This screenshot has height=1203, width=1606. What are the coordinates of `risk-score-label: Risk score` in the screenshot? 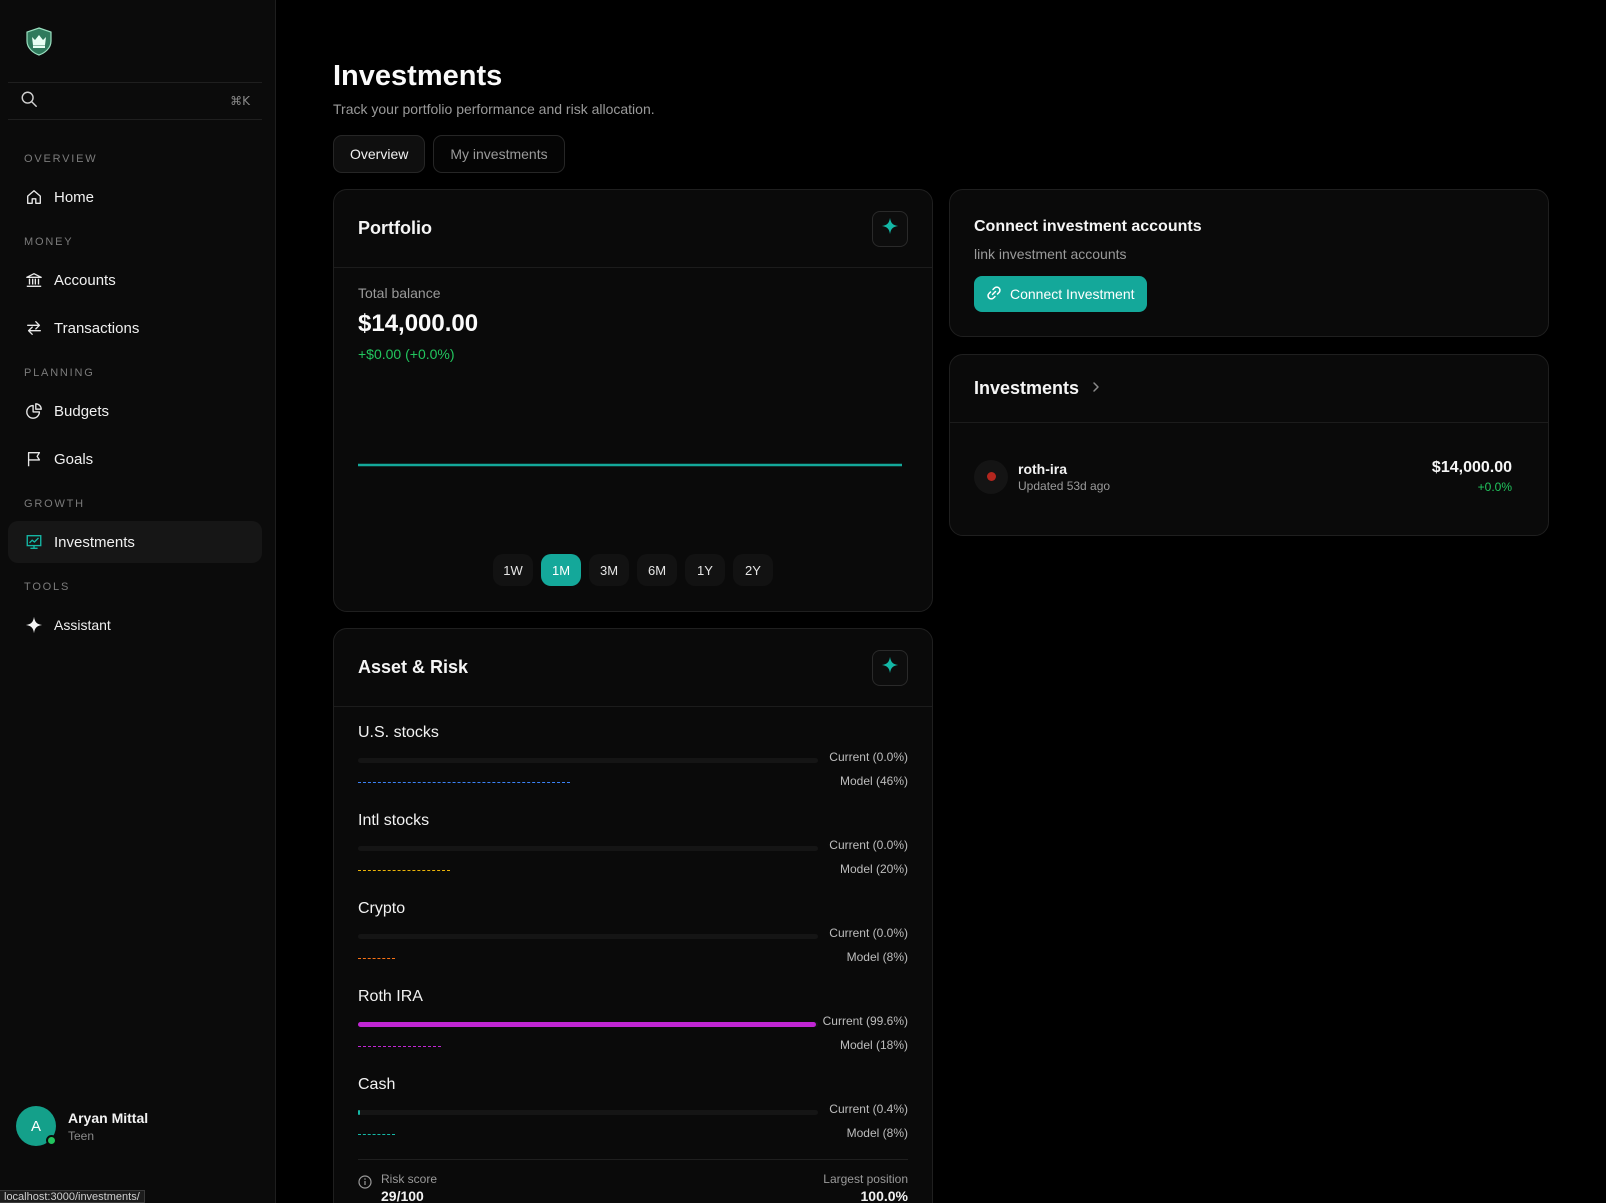 It's located at (409, 1179).